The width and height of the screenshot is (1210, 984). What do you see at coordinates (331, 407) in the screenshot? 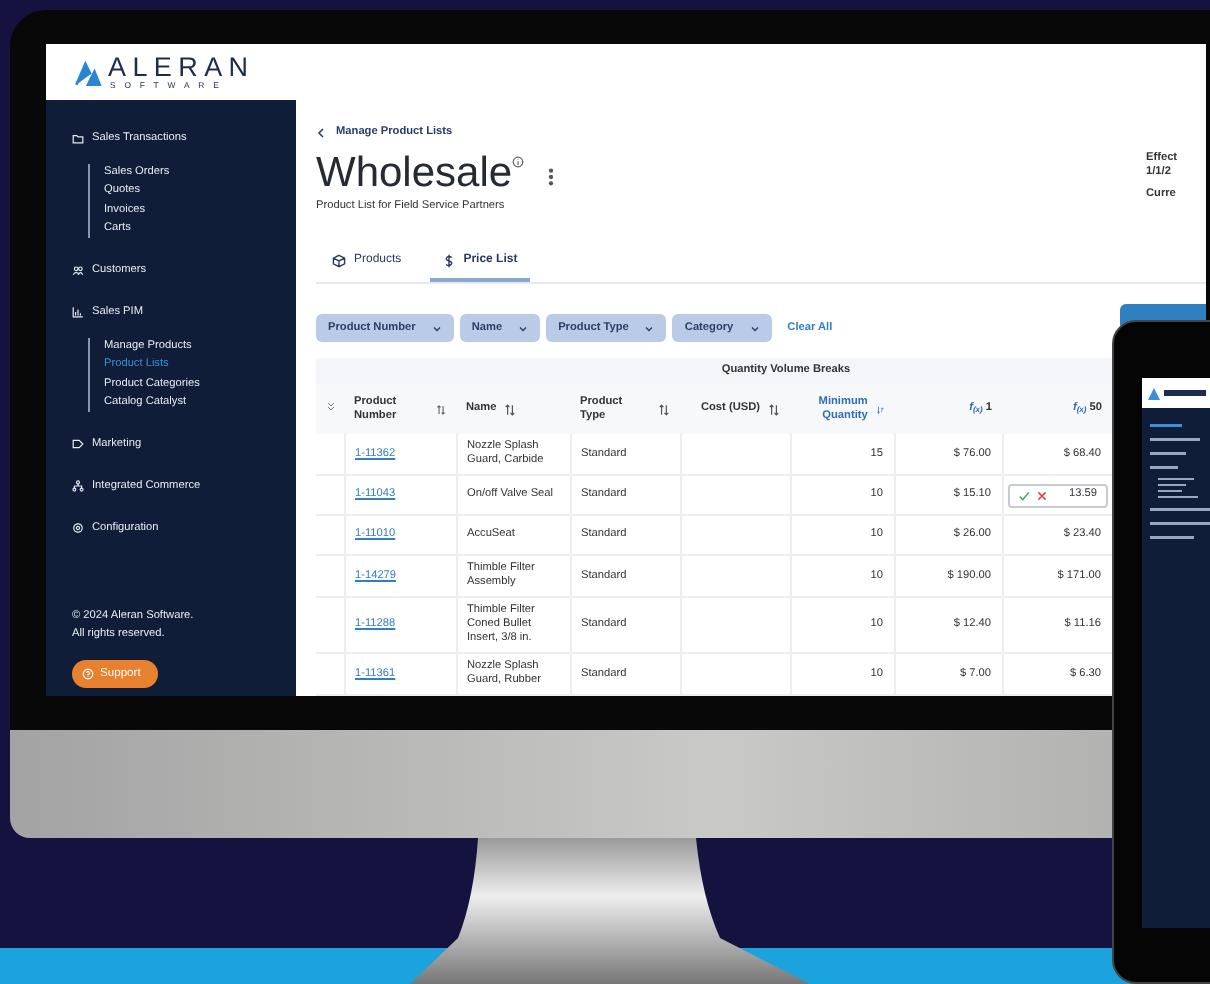
I see `expand-all-icon` at bounding box center [331, 407].